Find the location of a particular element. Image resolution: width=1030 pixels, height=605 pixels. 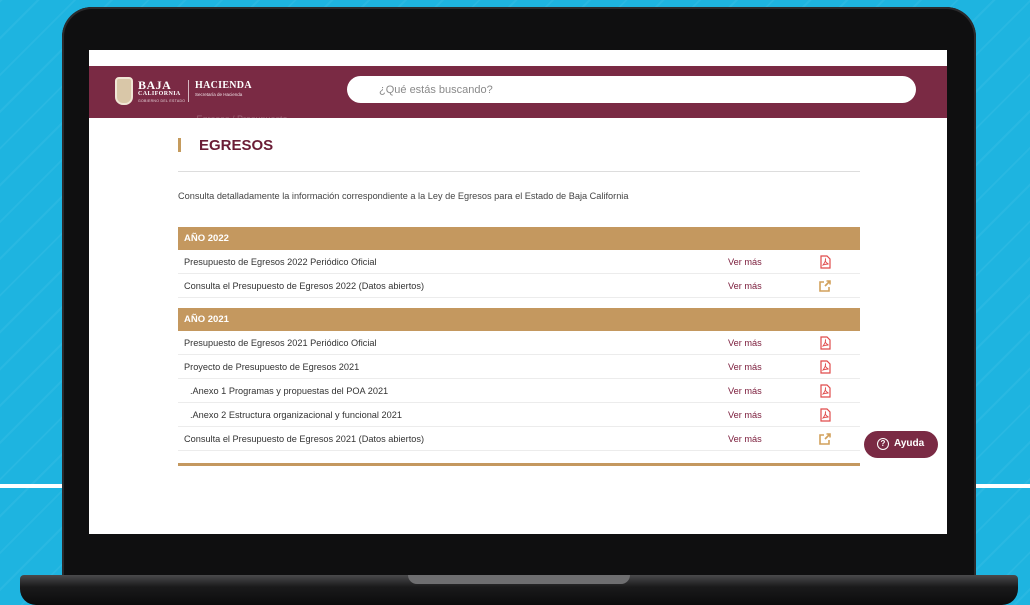

table-bottom-rule is located at coordinates (519, 464).